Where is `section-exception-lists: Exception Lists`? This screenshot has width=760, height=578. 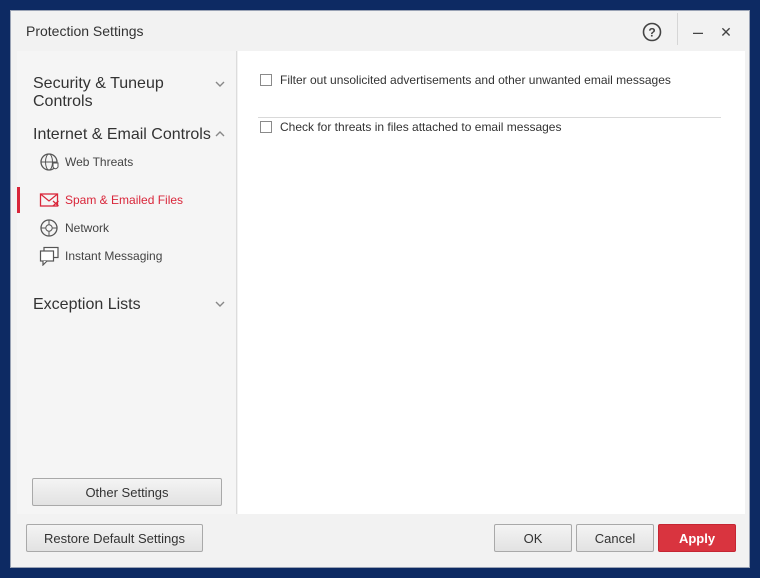 section-exception-lists: Exception Lists is located at coordinates (87, 305).